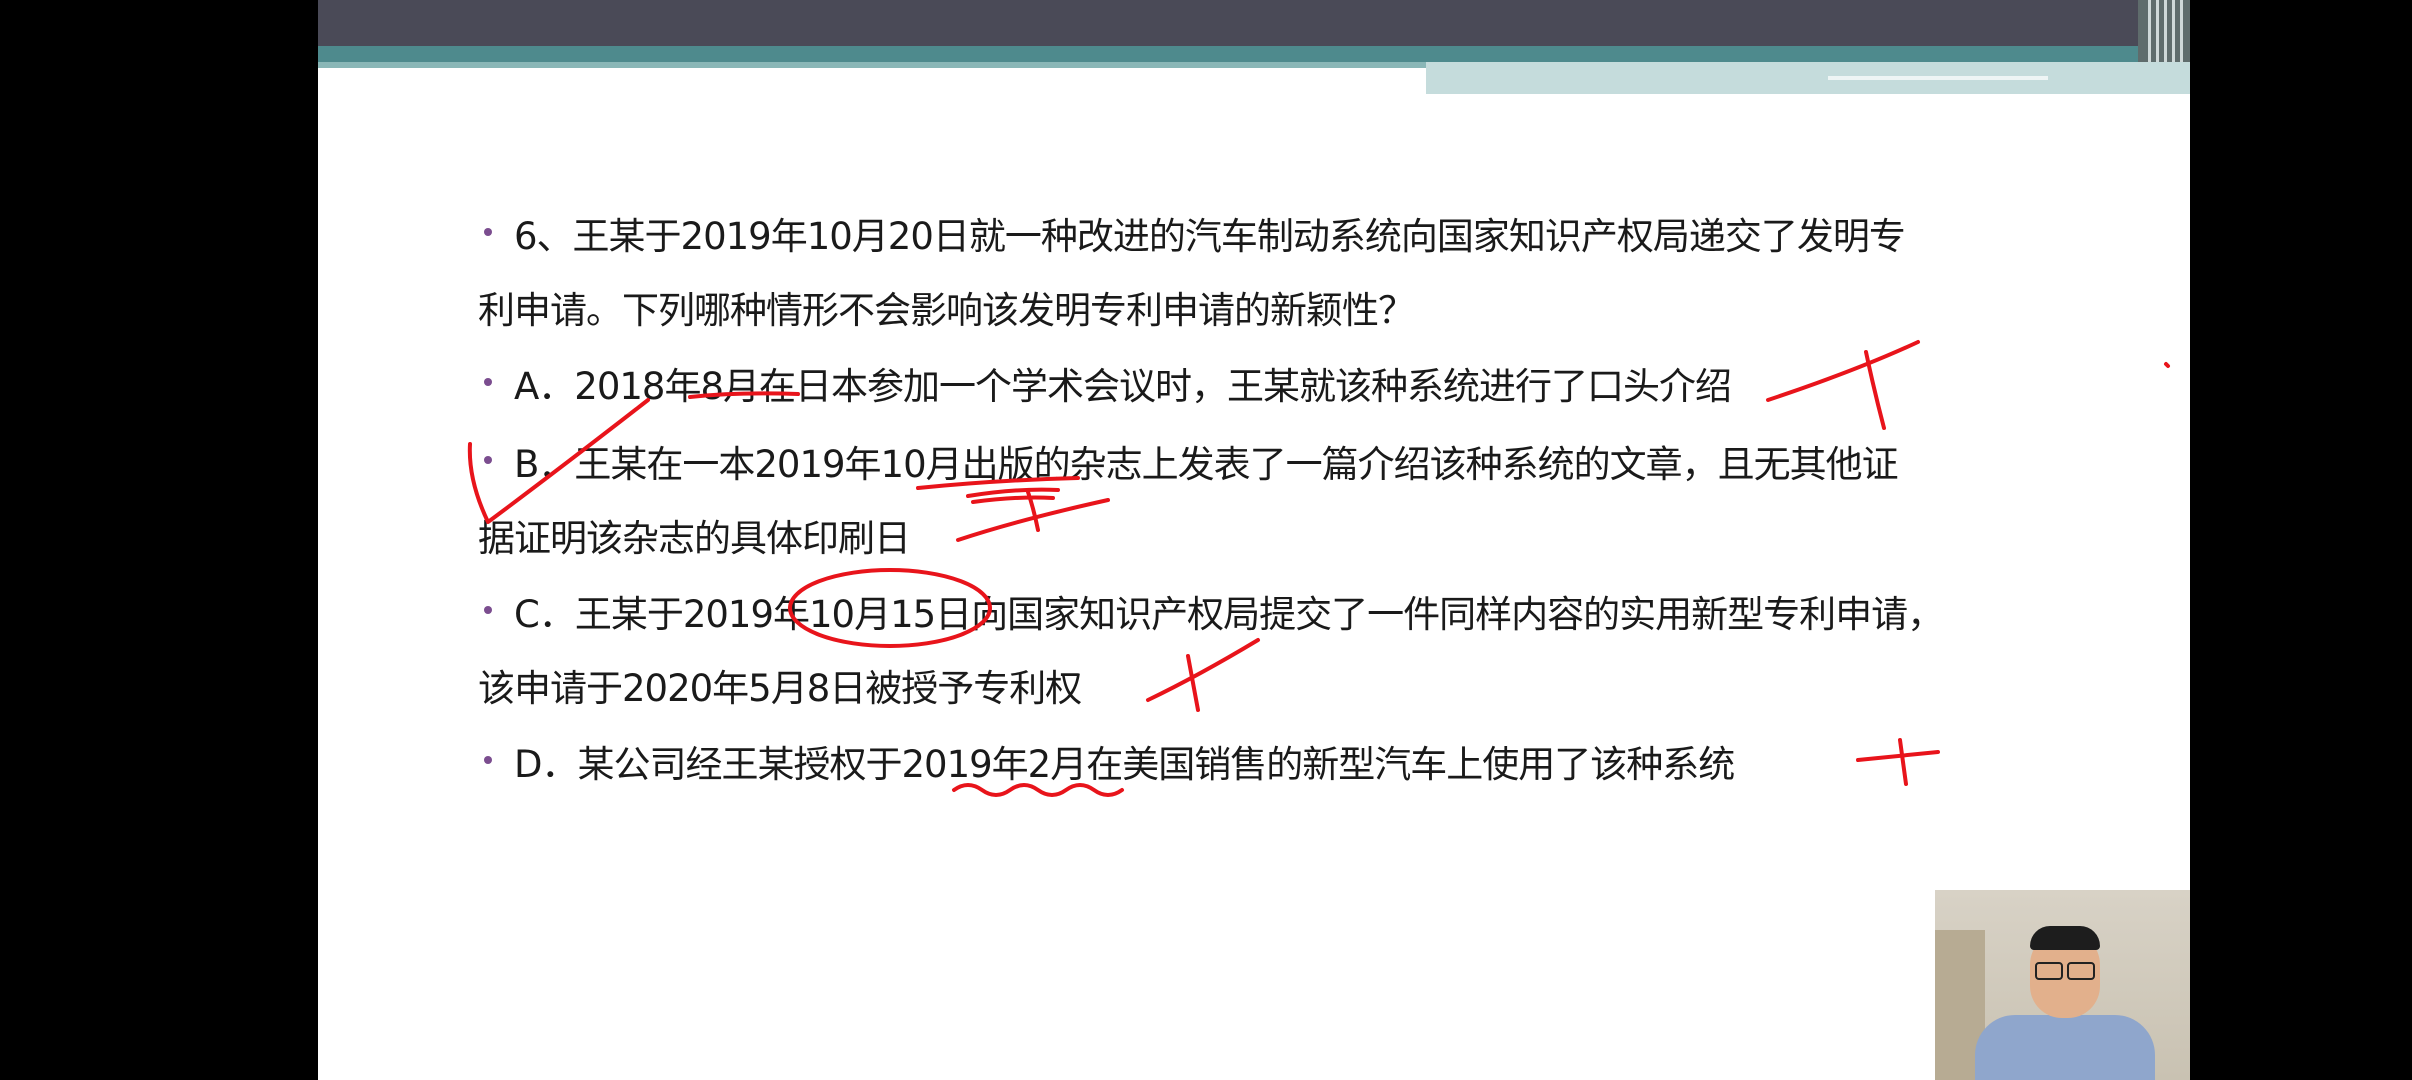  I want to click on option-b-line-2: 据证明该杂志的具体印刷日, so click(694, 538).